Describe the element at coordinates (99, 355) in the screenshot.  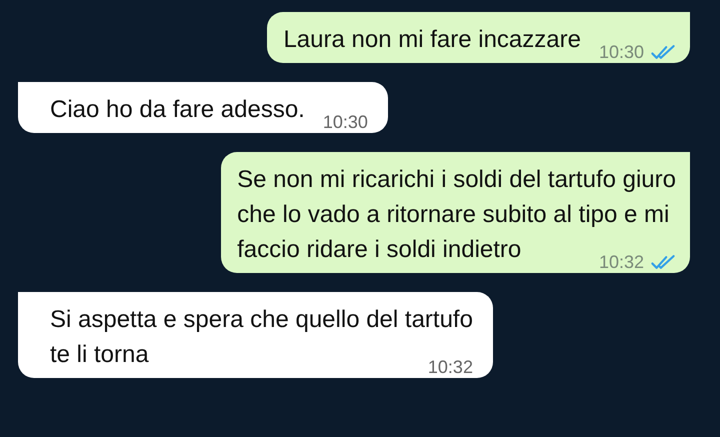
I see `message-text: te li torna` at that location.